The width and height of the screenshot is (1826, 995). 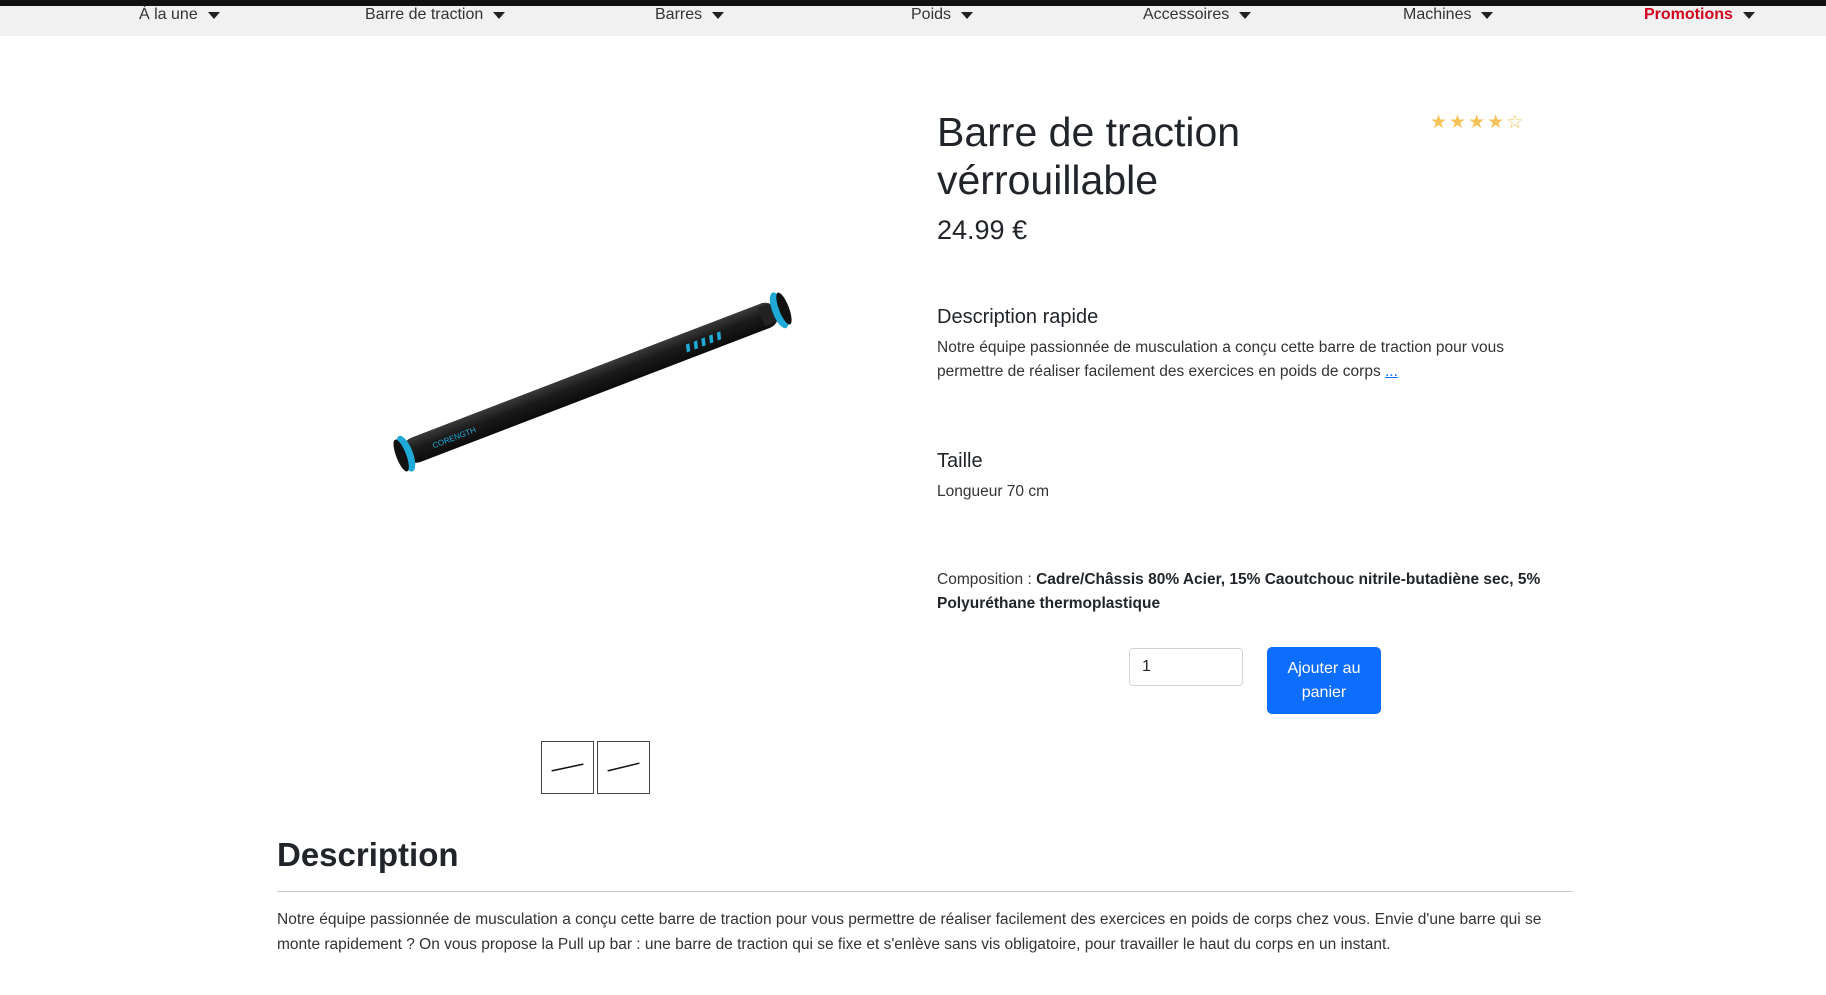 What do you see at coordinates (168, 14) in the screenshot?
I see `nav-item-label: À la une` at bounding box center [168, 14].